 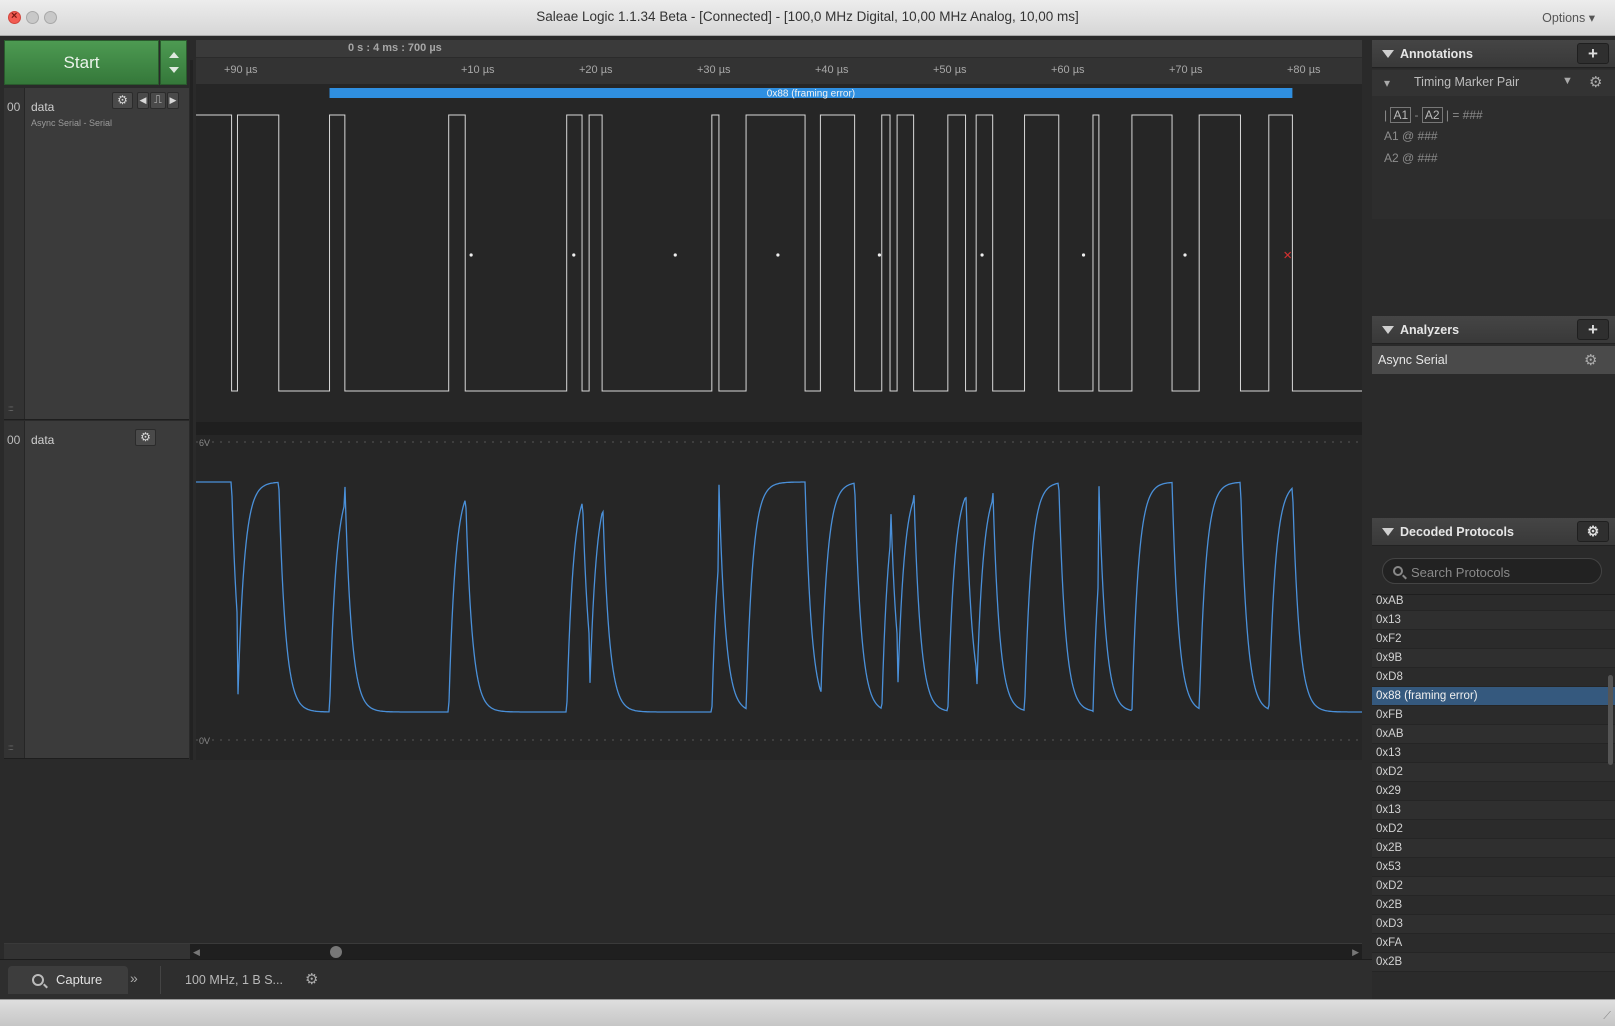 I want to click on panel-splitter, so click(x=191, y=410).